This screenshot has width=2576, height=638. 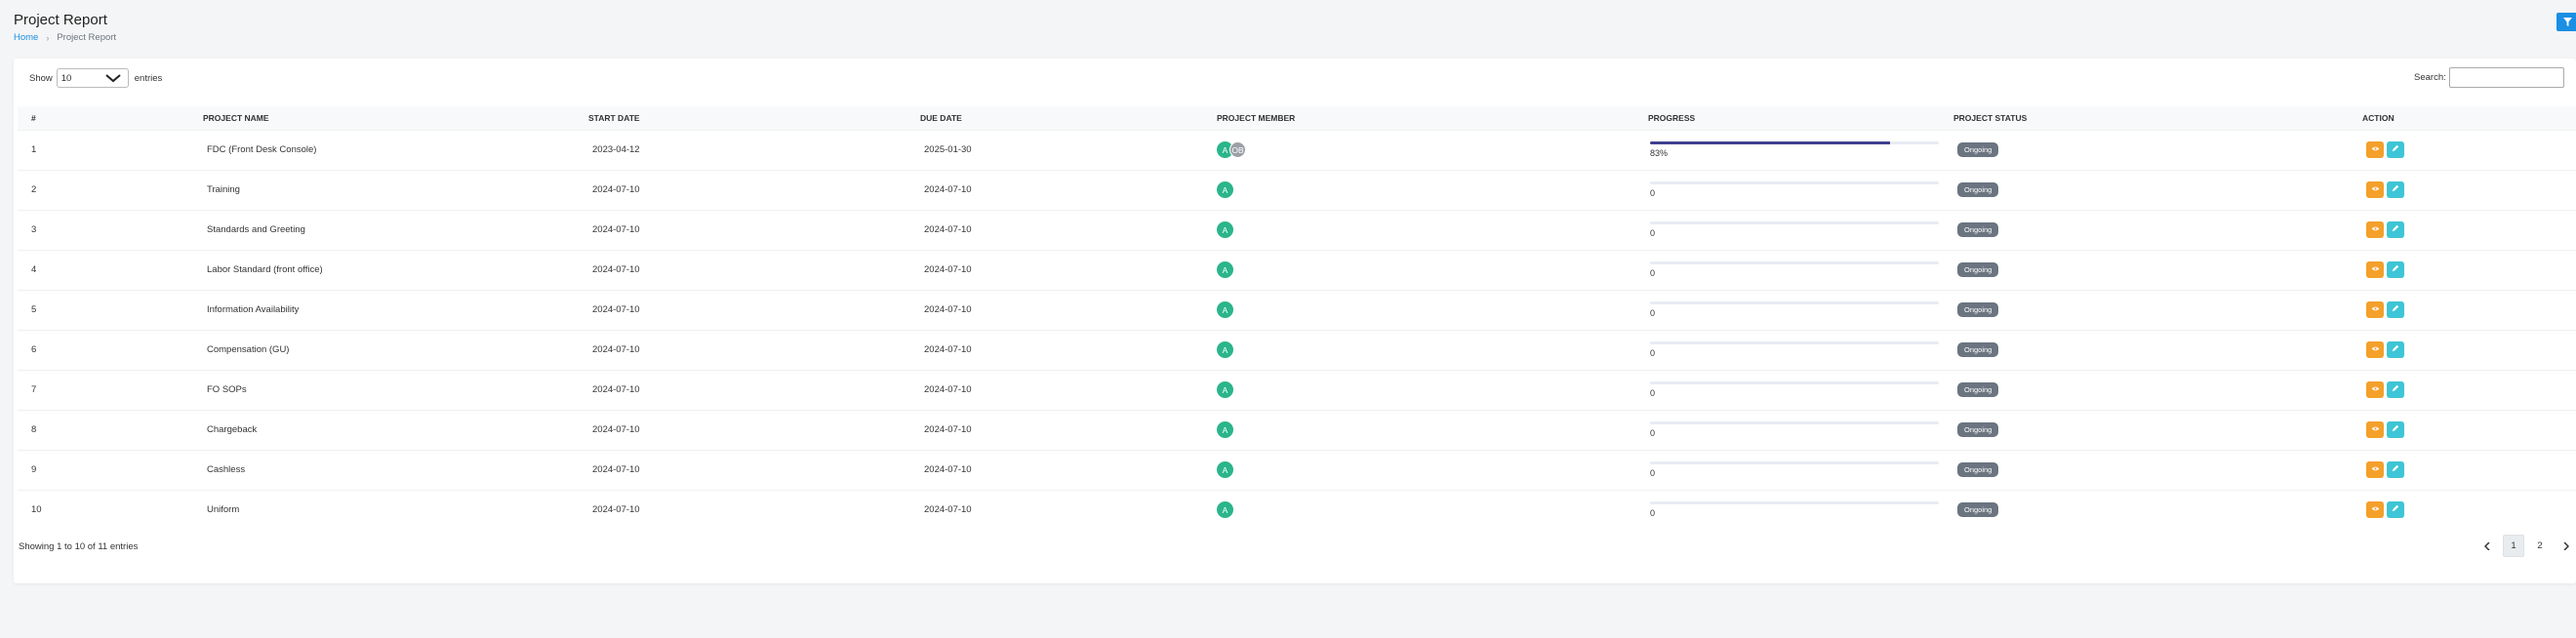 What do you see at coordinates (2487, 546) in the screenshot?
I see `pagination-prev-button` at bounding box center [2487, 546].